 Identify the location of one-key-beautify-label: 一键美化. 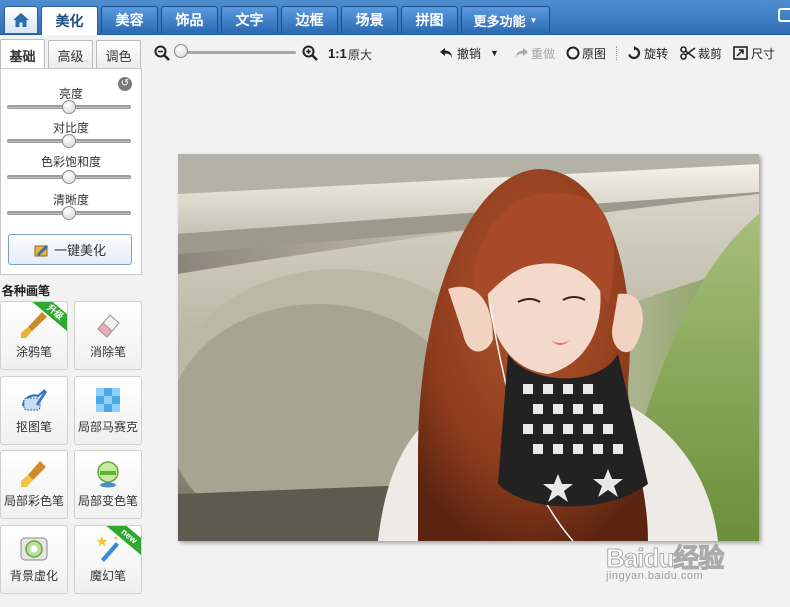
(79, 250).